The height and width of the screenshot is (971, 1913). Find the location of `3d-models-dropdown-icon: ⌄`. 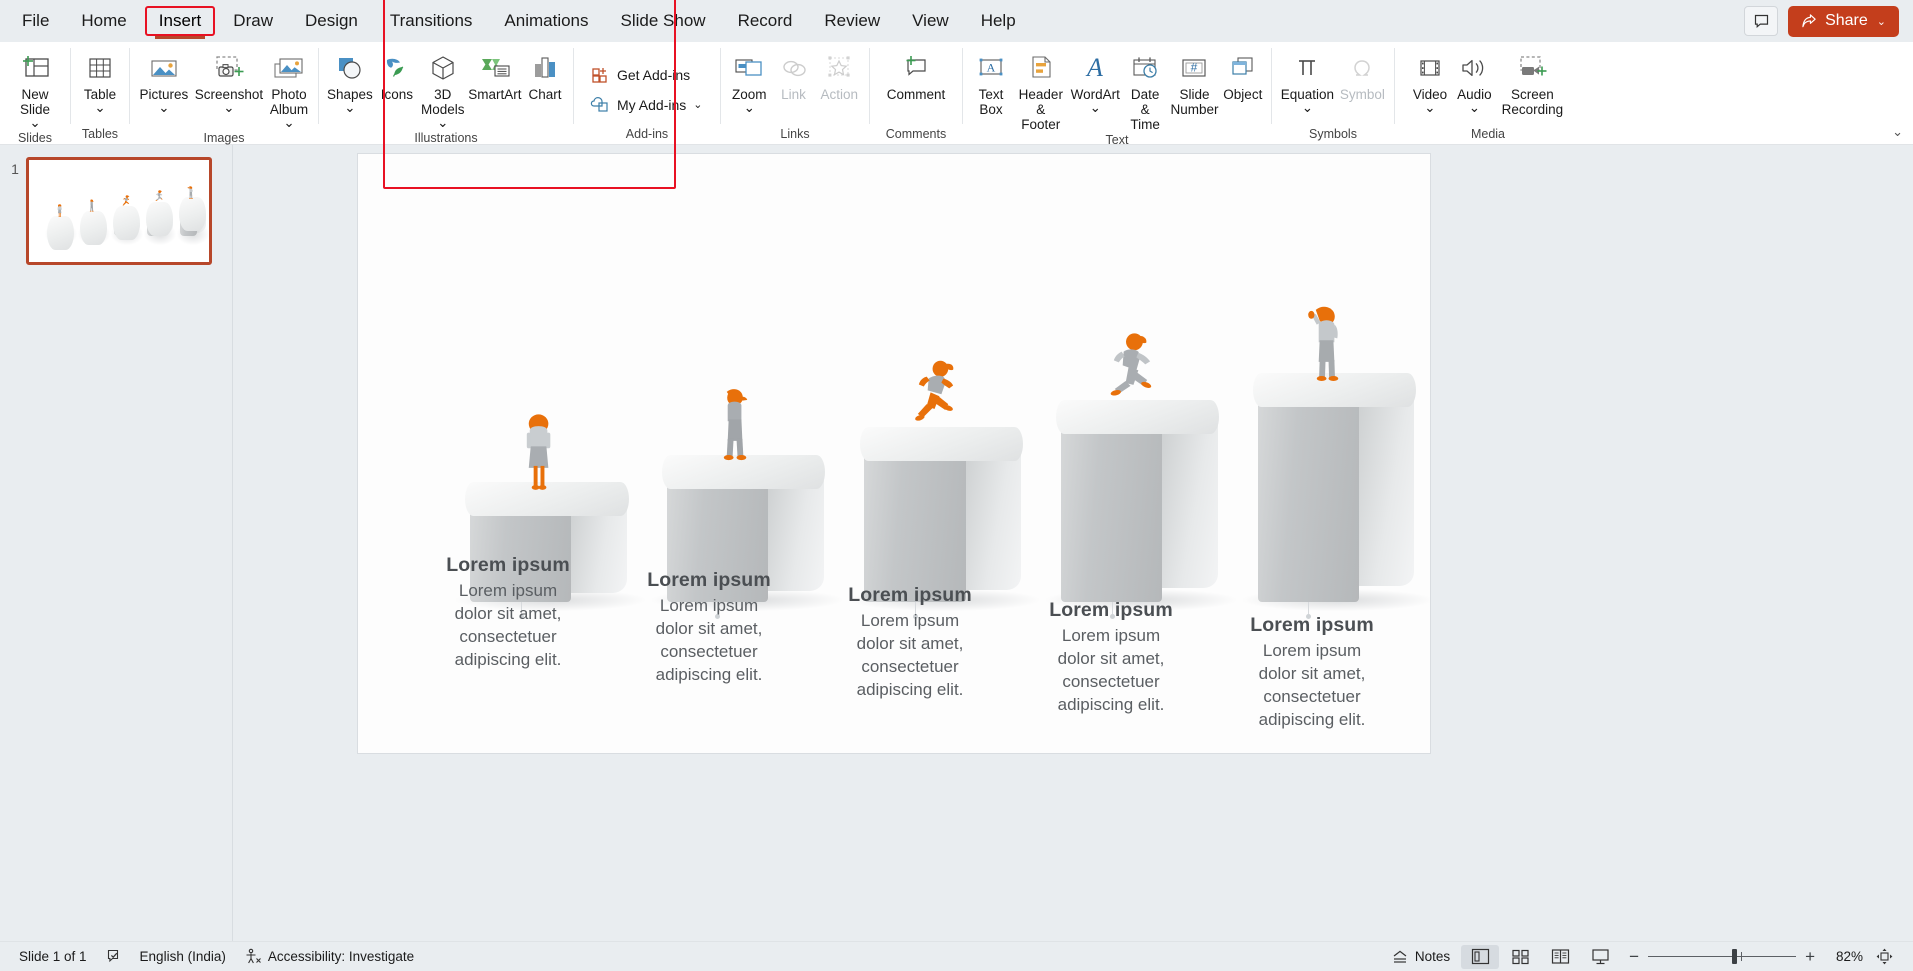

3d-models-dropdown-icon: ⌄ is located at coordinates (442, 122).